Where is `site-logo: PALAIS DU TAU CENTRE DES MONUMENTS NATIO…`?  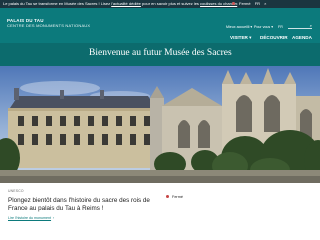
site-logo: PALAIS DU TAU CENTRE DES MONUMENTS NATIO… is located at coordinates (48, 23).